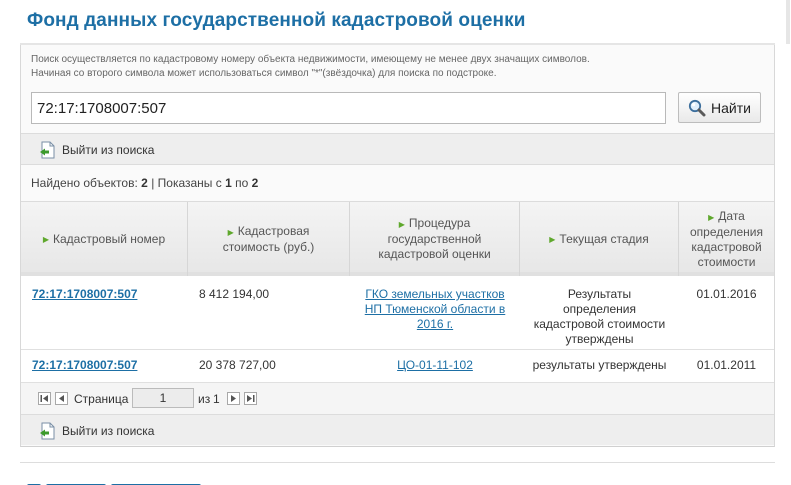 Image resolution: width=791 pixels, height=485 pixels. What do you see at coordinates (269, 239) in the screenshot?
I see `column-header-cadastral-value: ▶ Кадастровая стоимость (руб.)` at bounding box center [269, 239].